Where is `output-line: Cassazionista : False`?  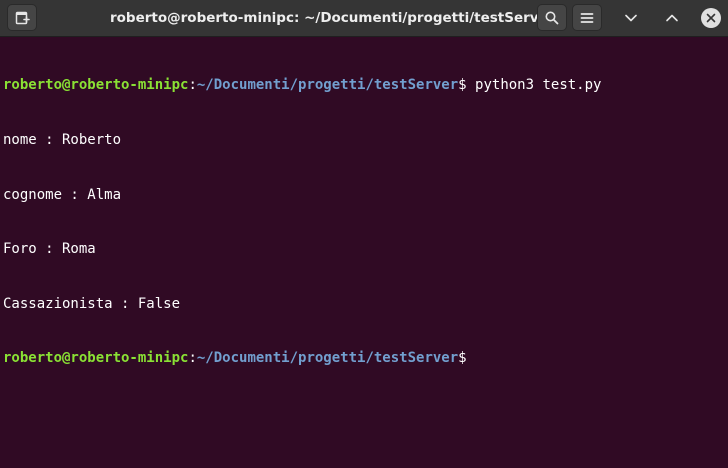 output-line: Cassazionista : False is located at coordinates (92, 303).